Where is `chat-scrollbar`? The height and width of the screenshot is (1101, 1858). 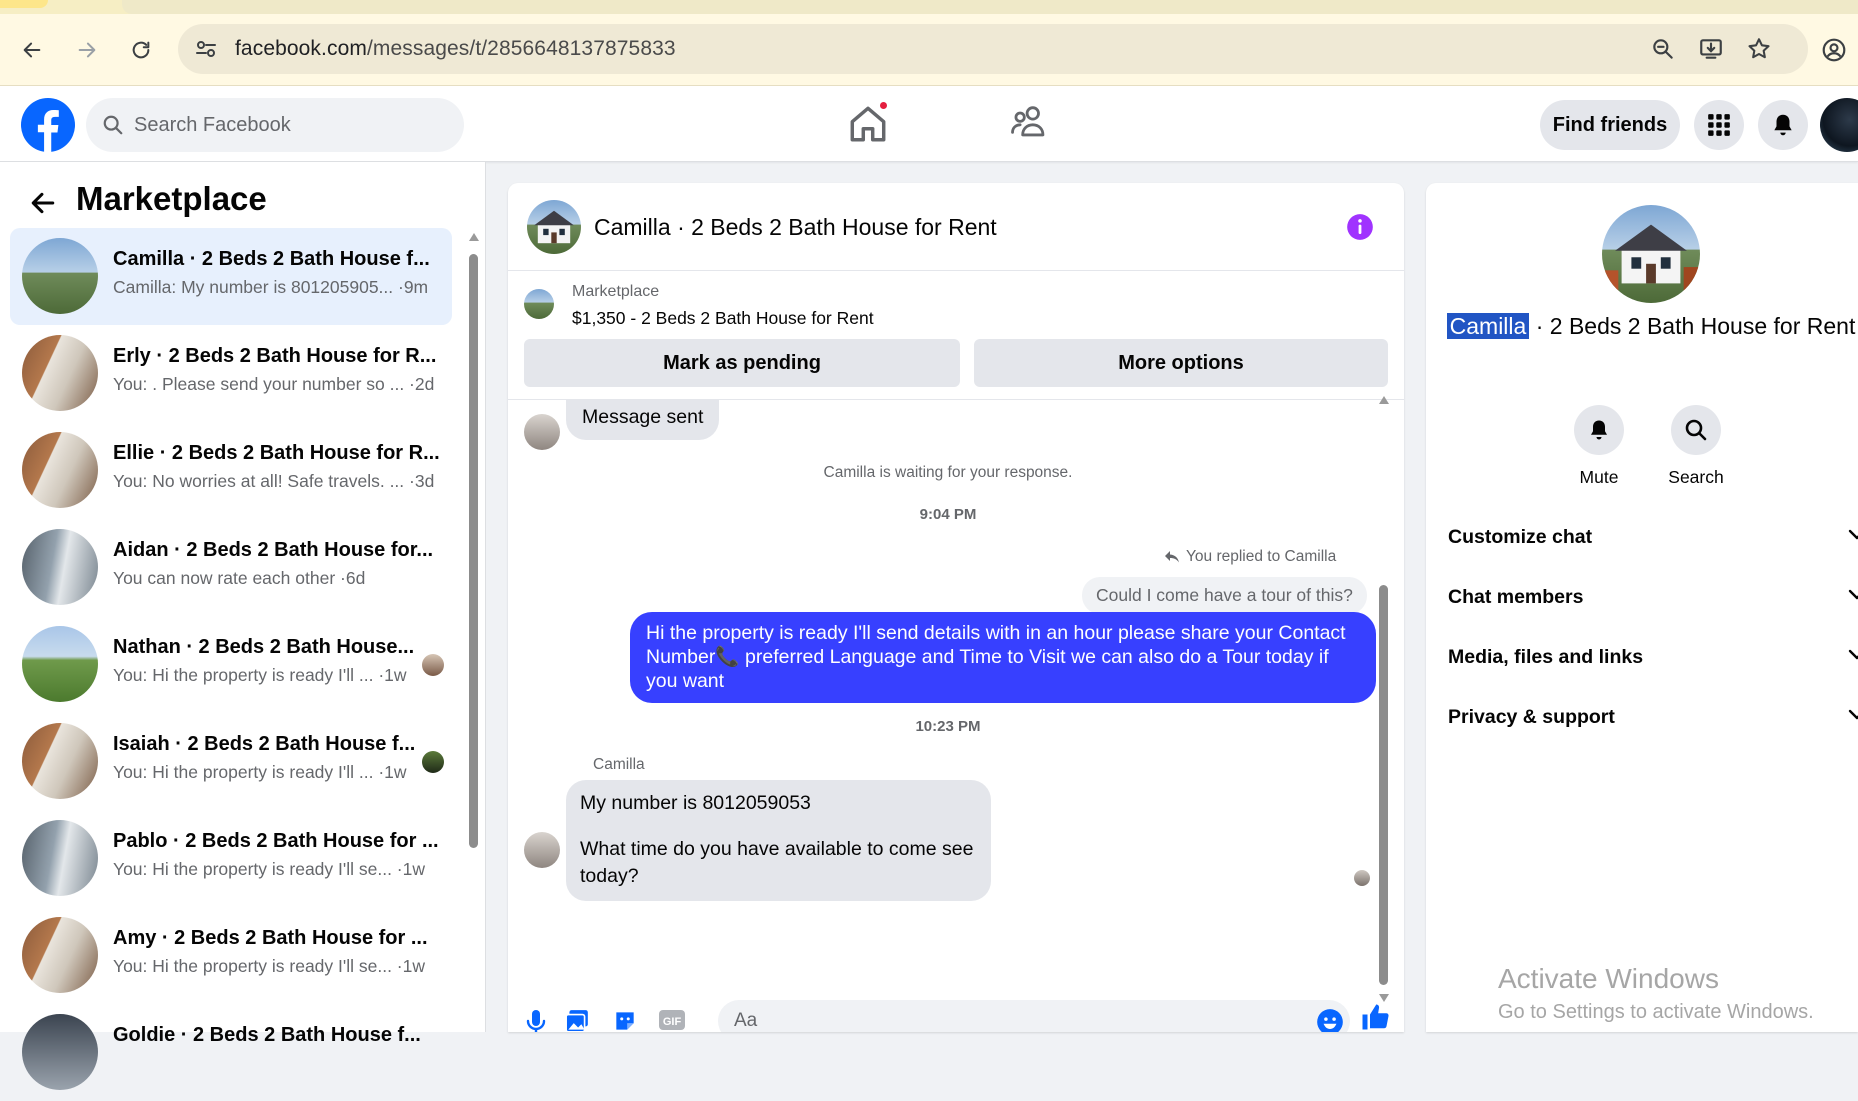 chat-scrollbar is located at coordinates (1383, 700).